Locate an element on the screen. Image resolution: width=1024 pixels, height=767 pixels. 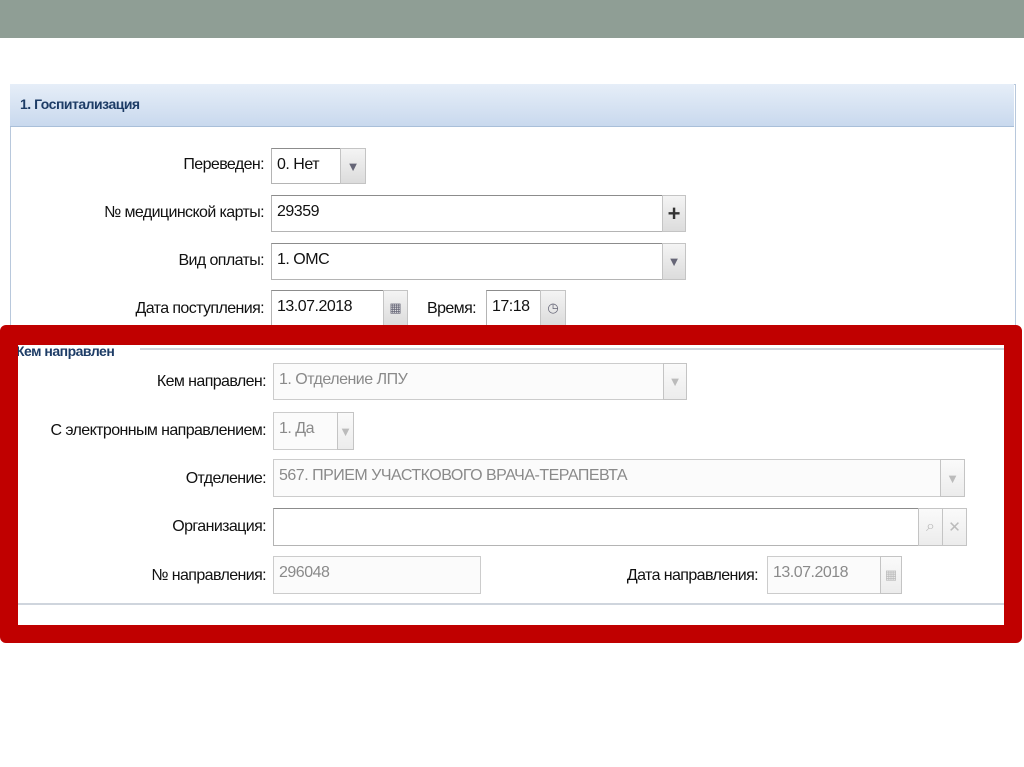
transferred-select: 0. Нет is located at coordinates (306, 166).